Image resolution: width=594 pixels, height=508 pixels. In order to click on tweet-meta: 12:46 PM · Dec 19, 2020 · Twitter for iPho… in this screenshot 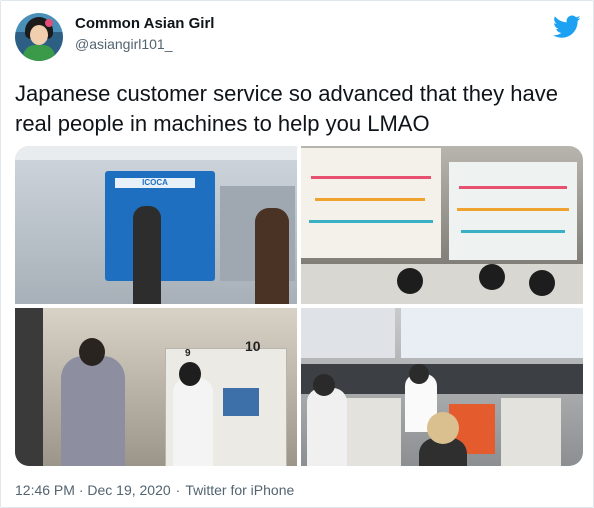, I will do `click(155, 490)`.